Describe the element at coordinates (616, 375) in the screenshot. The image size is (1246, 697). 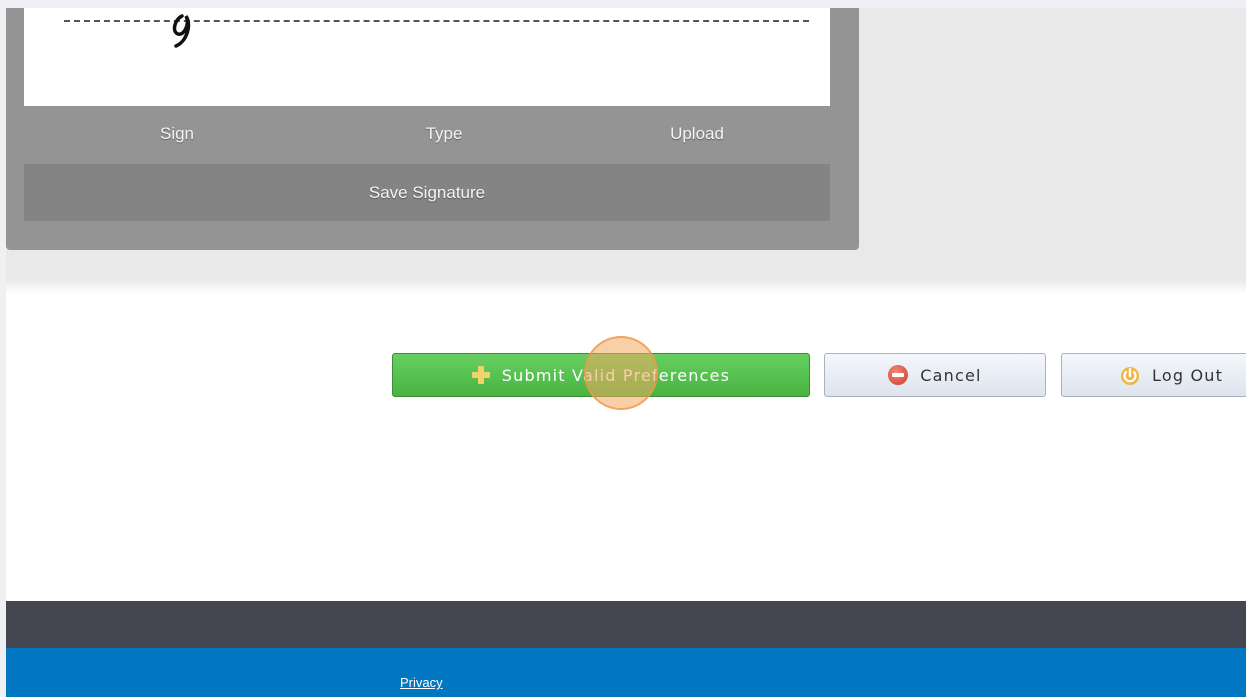
I see `submit-label: Submit Valid Preferences` at that location.